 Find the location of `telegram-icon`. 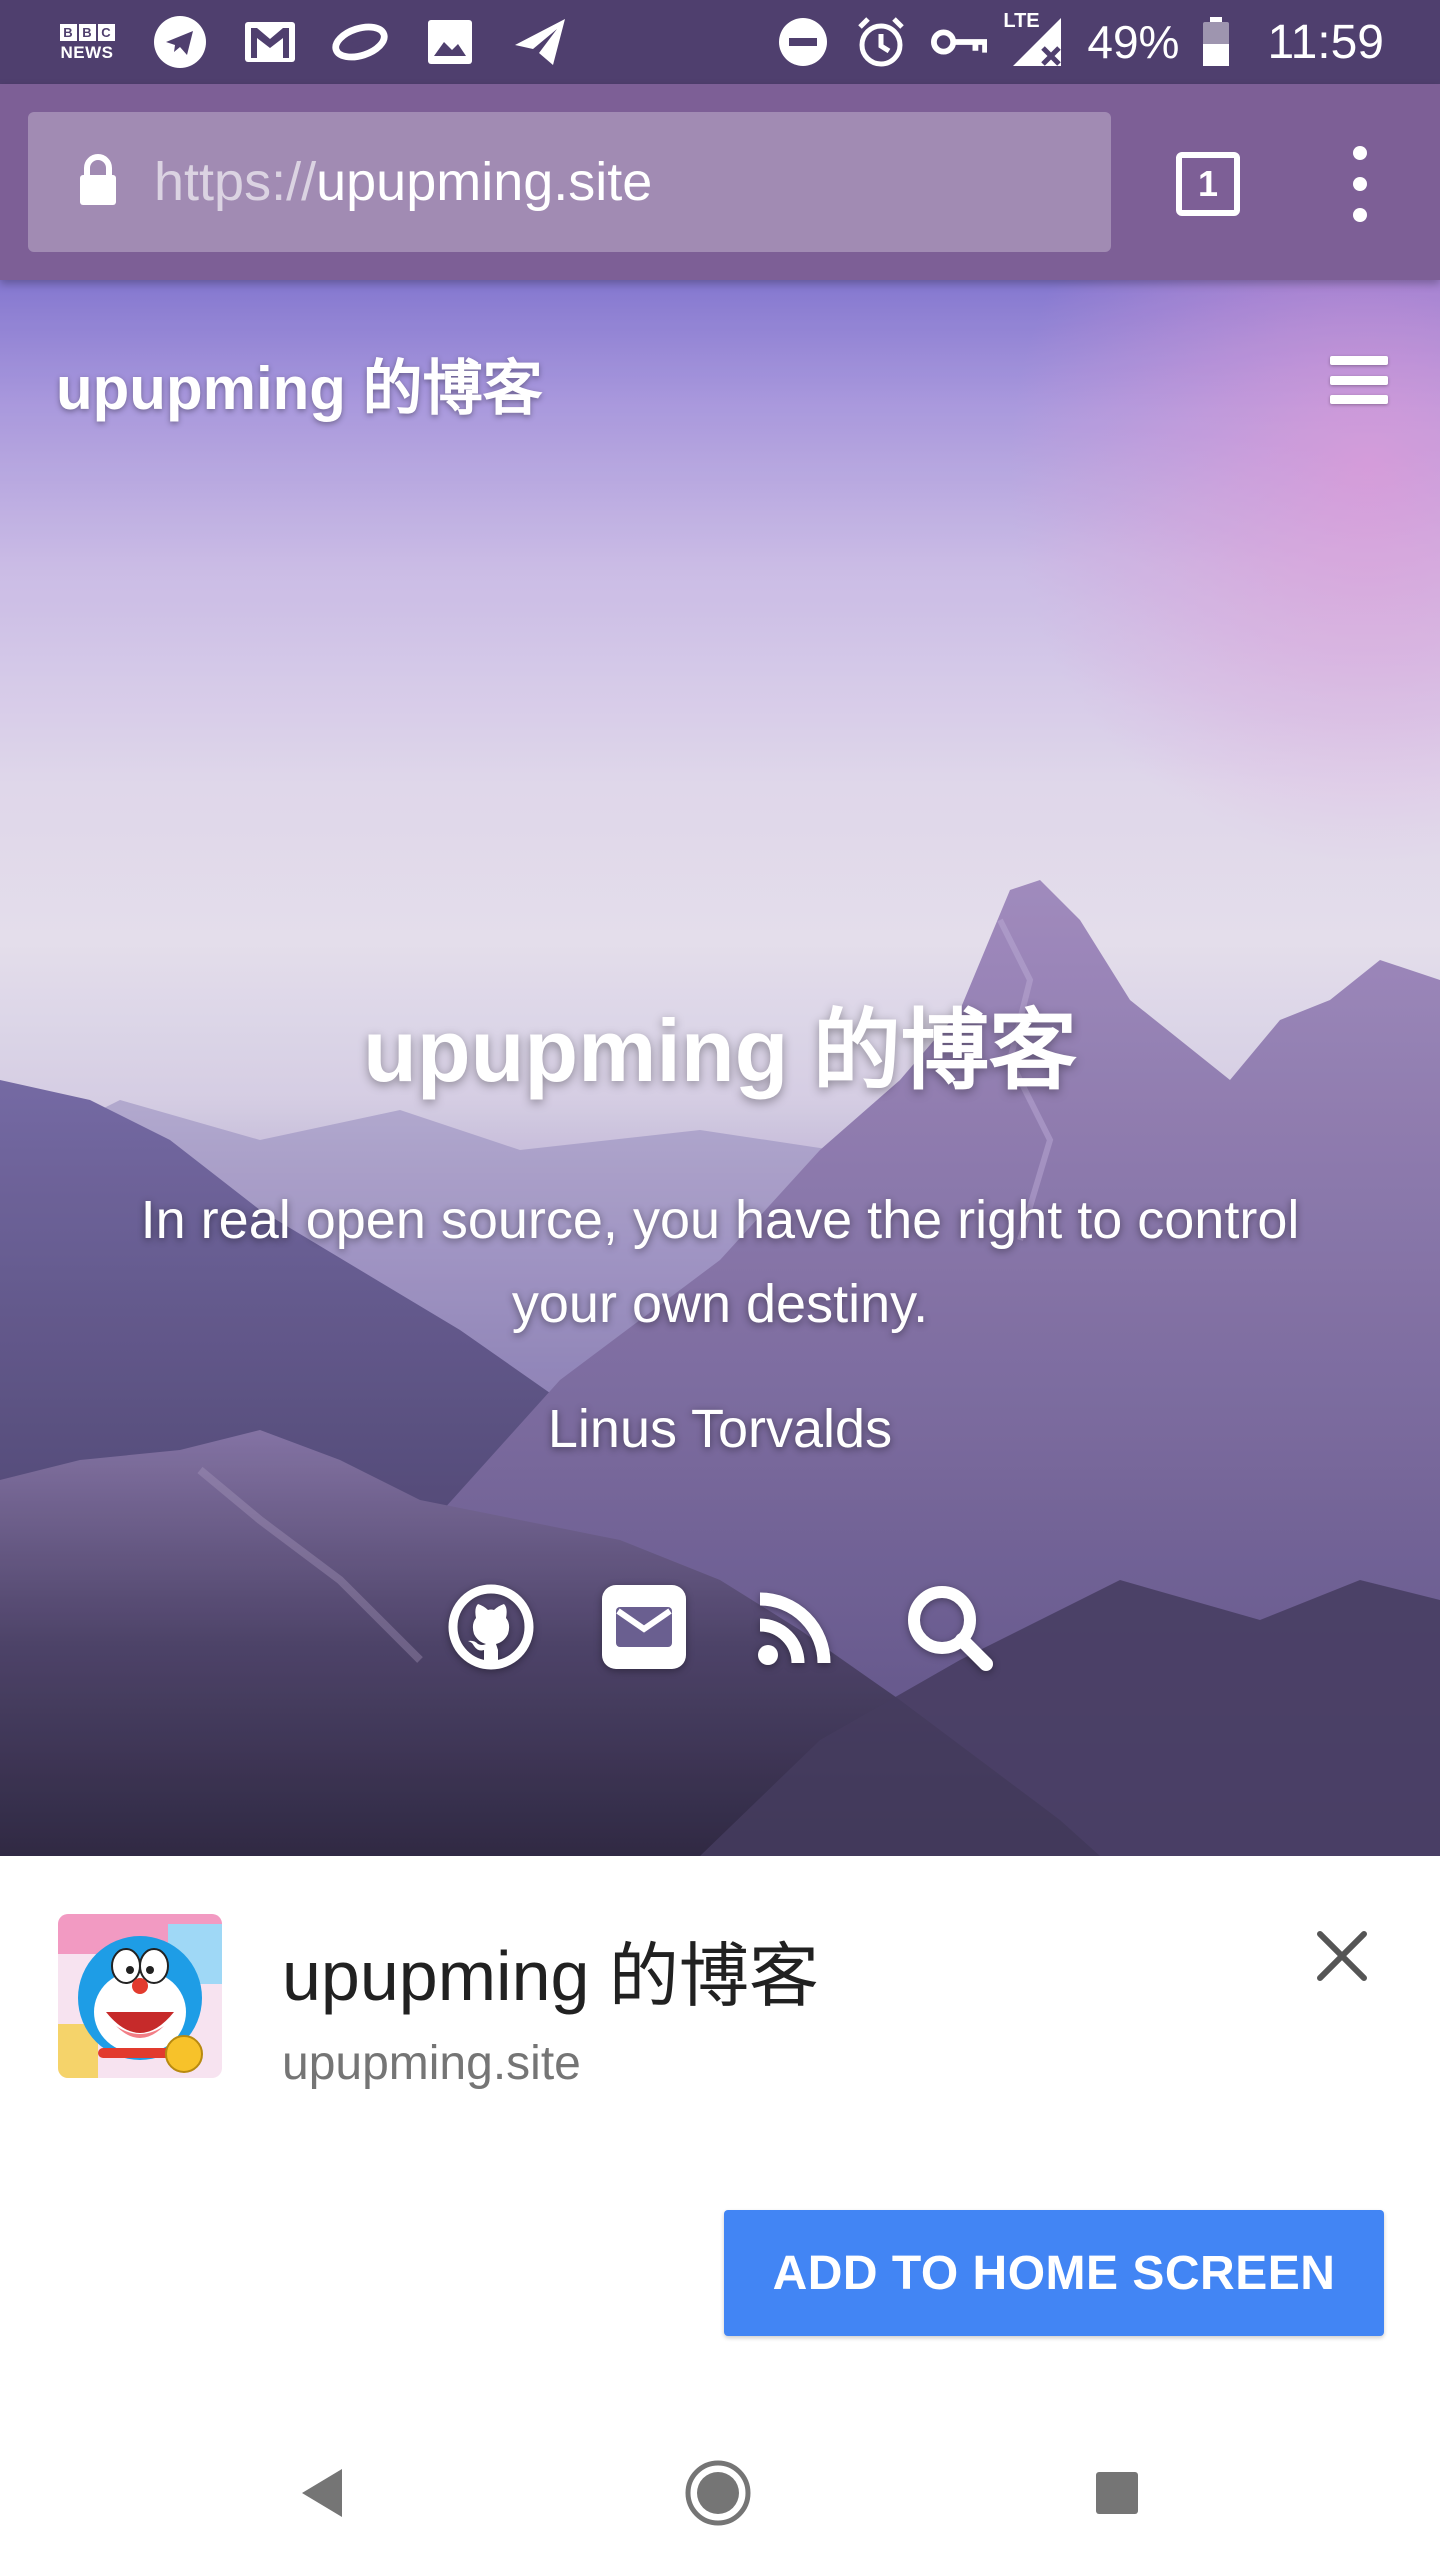

telegram-icon is located at coordinates (180, 42).